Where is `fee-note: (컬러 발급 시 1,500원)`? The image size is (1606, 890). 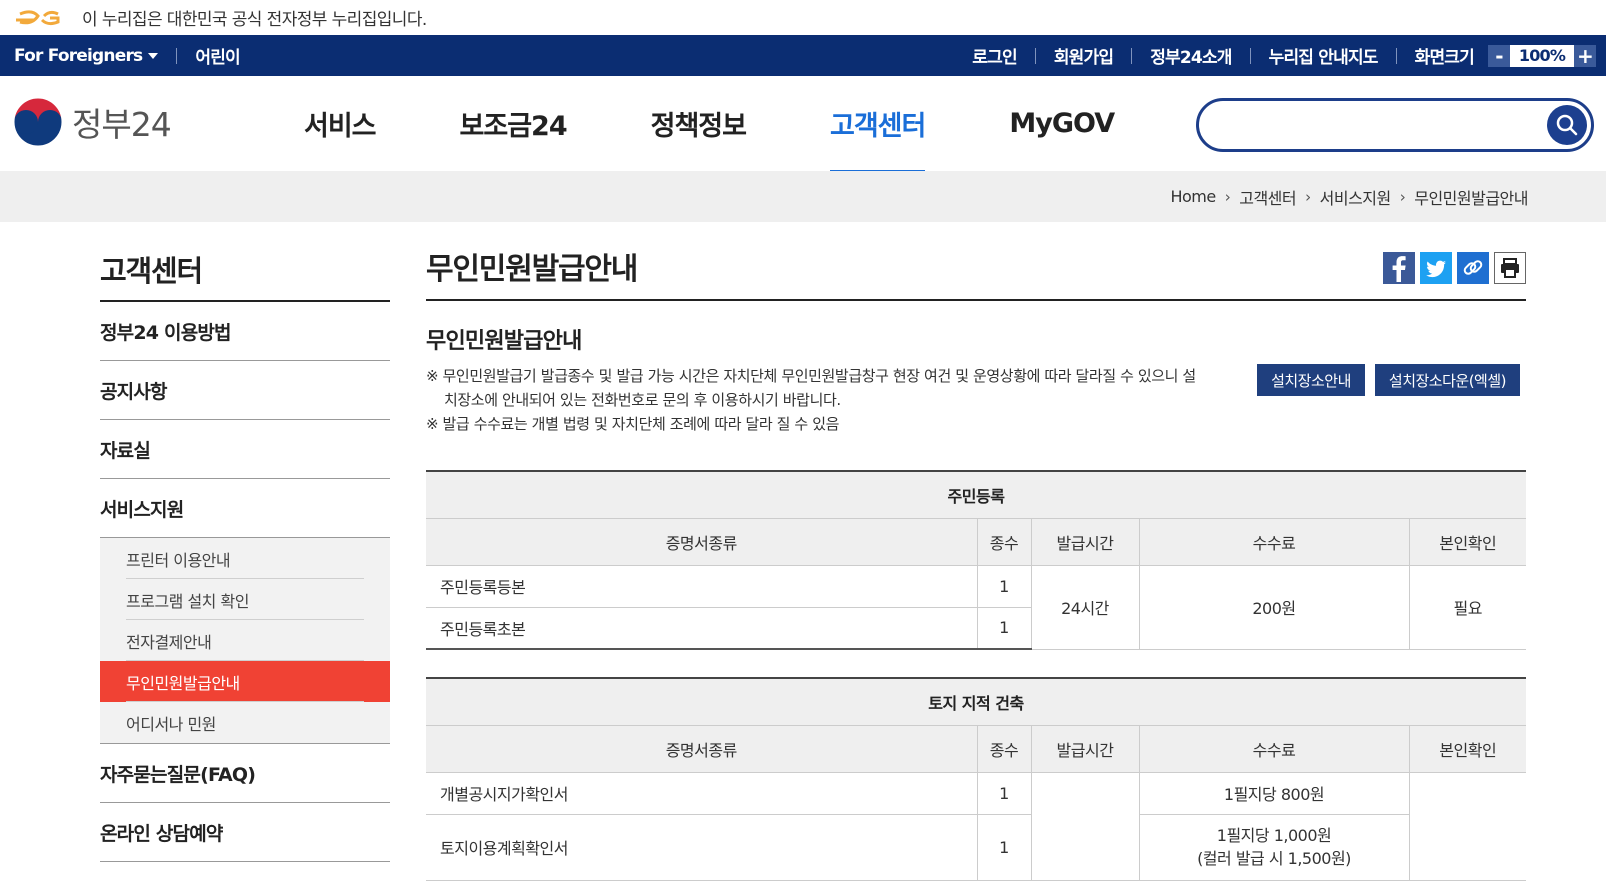
fee-note: (컬러 발급 시 1,500원) is located at coordinates (1274, 858).